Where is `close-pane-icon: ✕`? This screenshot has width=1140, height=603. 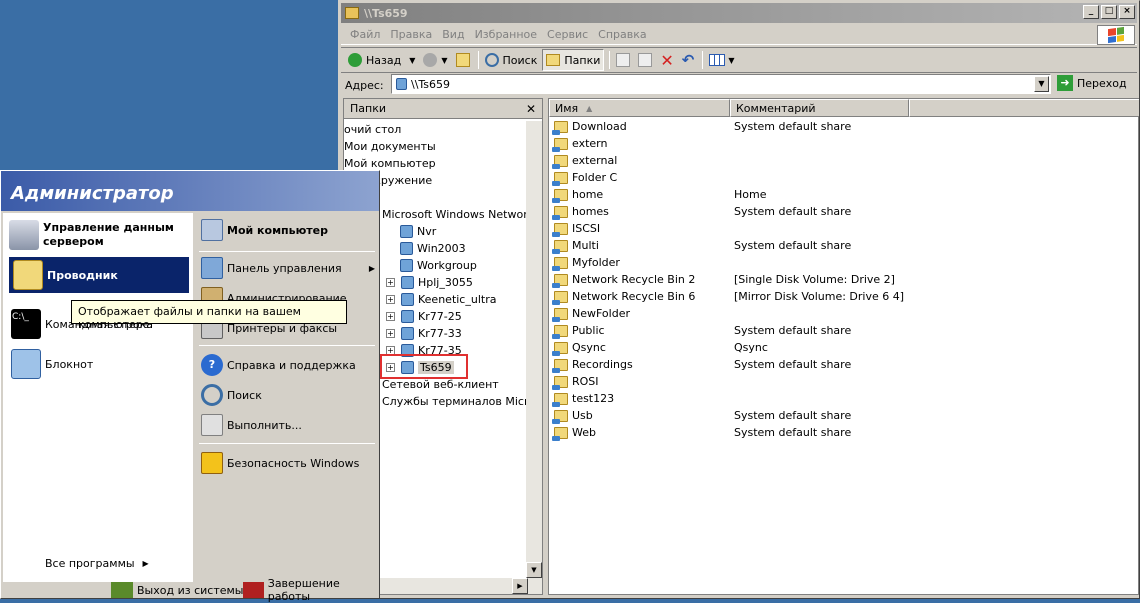 close-pane-icon: ✕ is located at coordinates (531, 109).